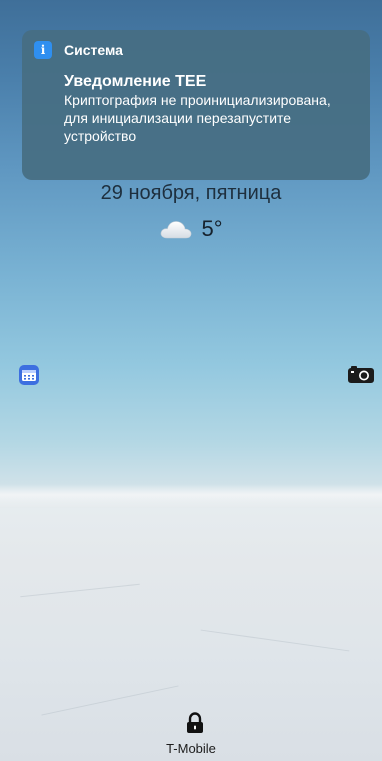 The width and height of the screenshot is (382, 761). I want to click on notification-header: i Система, so click(196, 50).